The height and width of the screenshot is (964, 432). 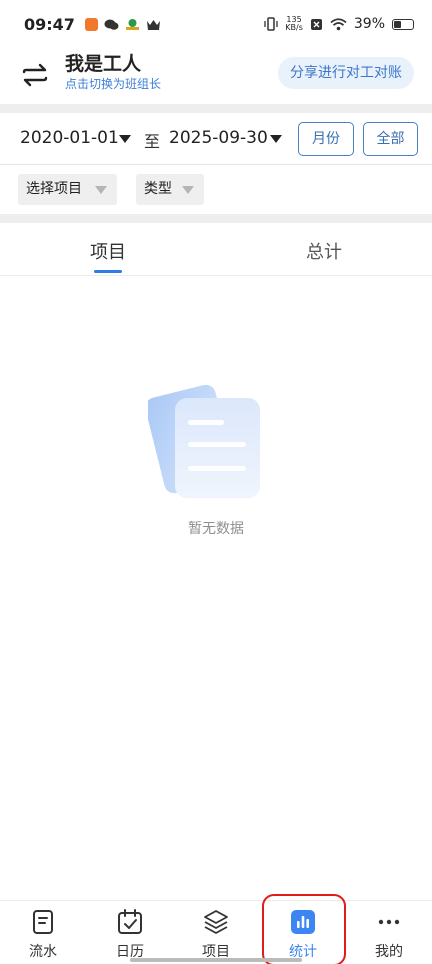 I want to click on start-date-dropdown-icon, so click(x=125, y=139).